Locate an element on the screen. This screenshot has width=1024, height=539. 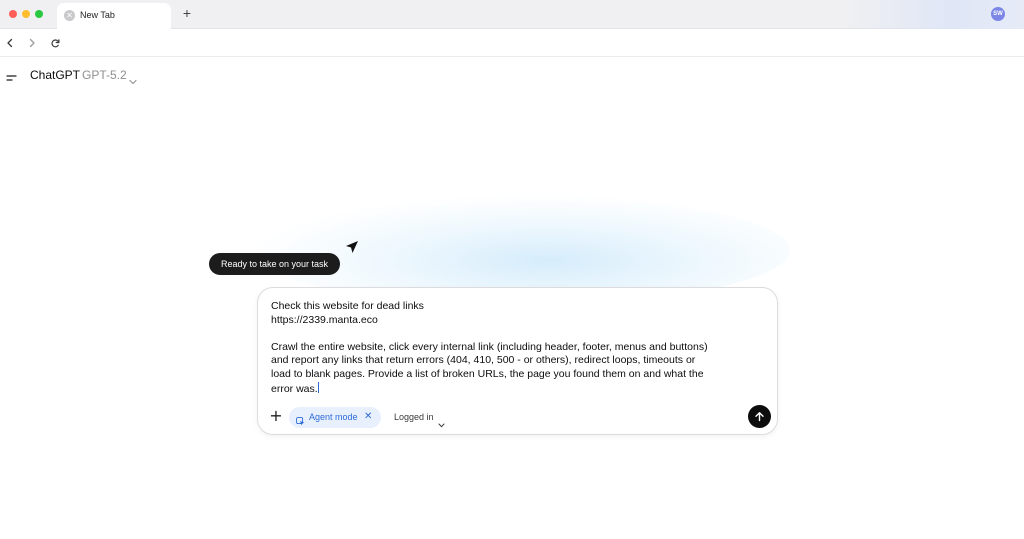
forward-icon is located at coordinates (32, 43).